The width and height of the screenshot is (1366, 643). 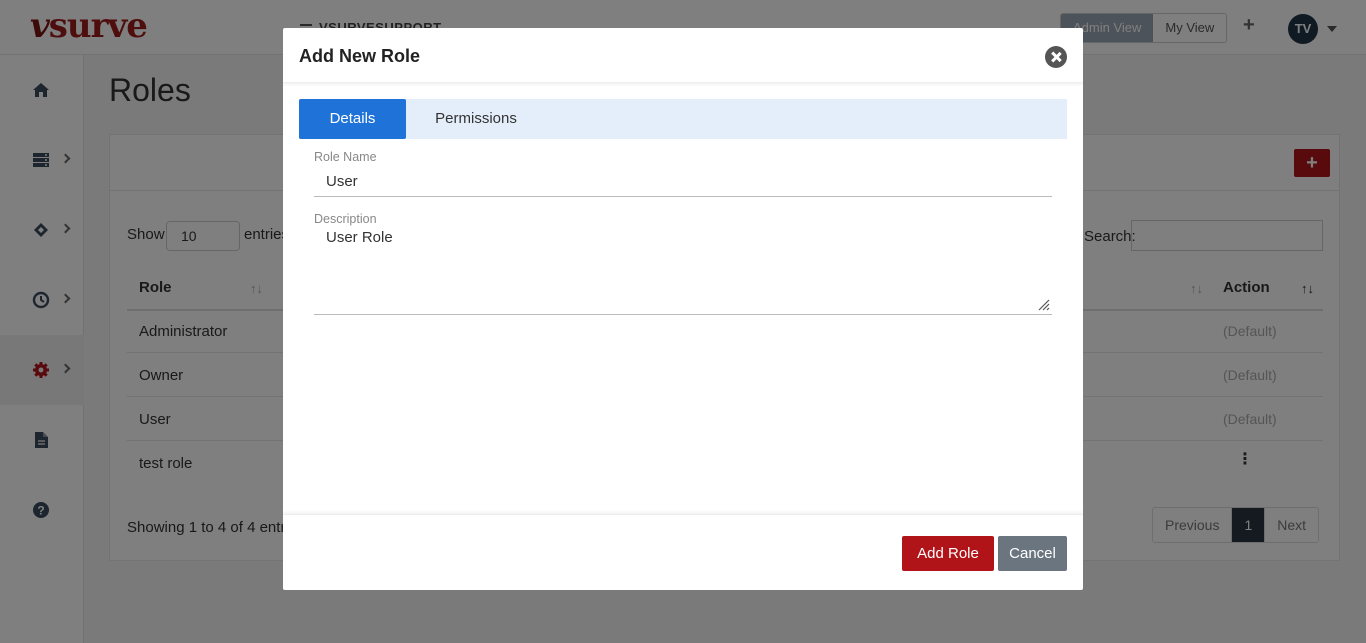 What do you see at coordinates (948, 553) in the screenshot?
I see `add-role-submit-button: Add Role` at bounding box center [948, 553].